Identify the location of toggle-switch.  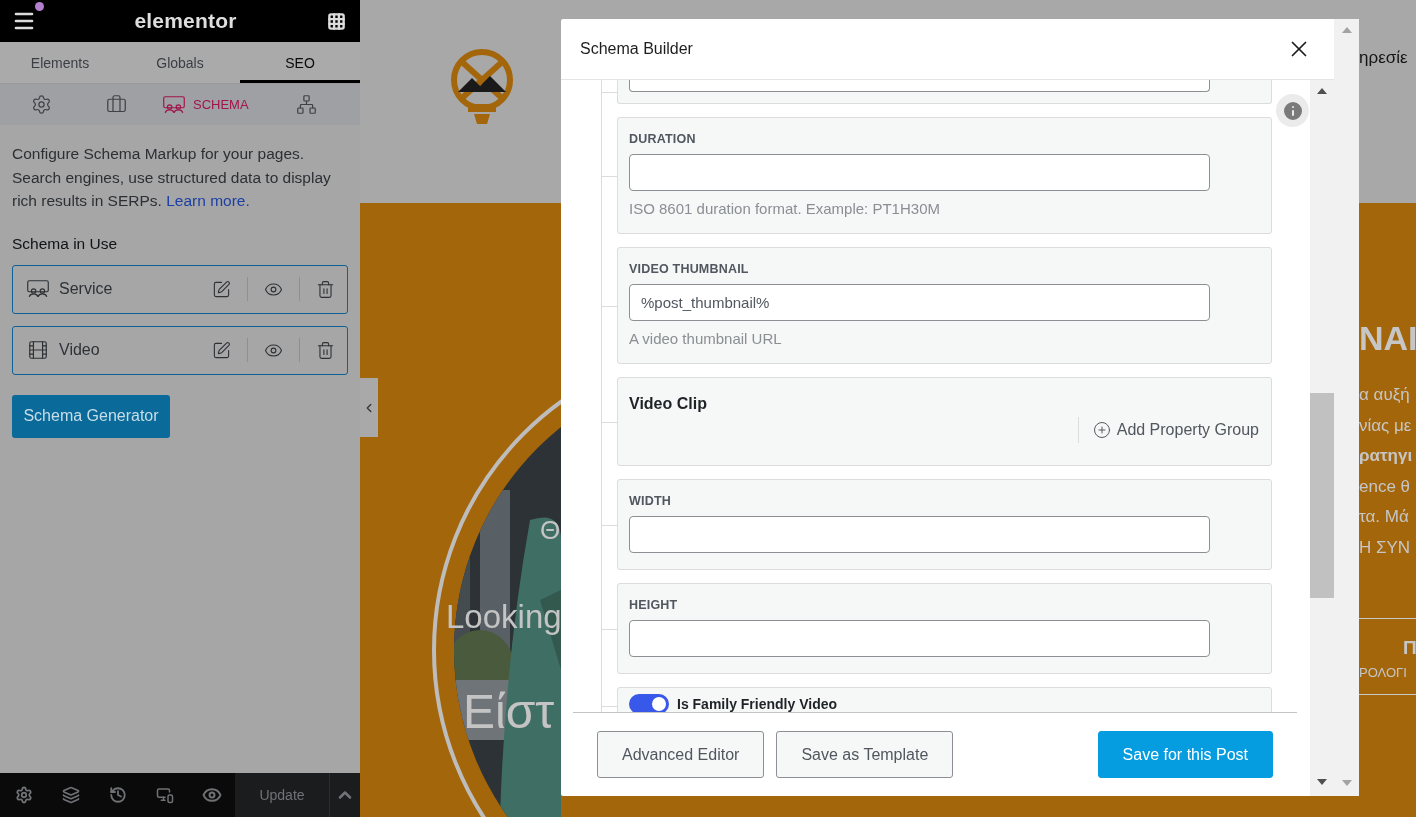
(649, 703).